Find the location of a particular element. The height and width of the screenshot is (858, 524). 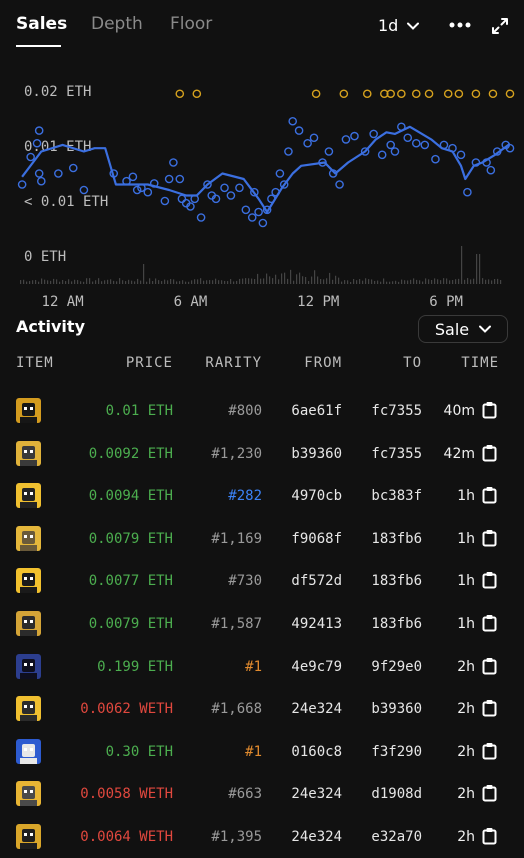

period-dropdown: 1d is located at coordinates (399, 25).